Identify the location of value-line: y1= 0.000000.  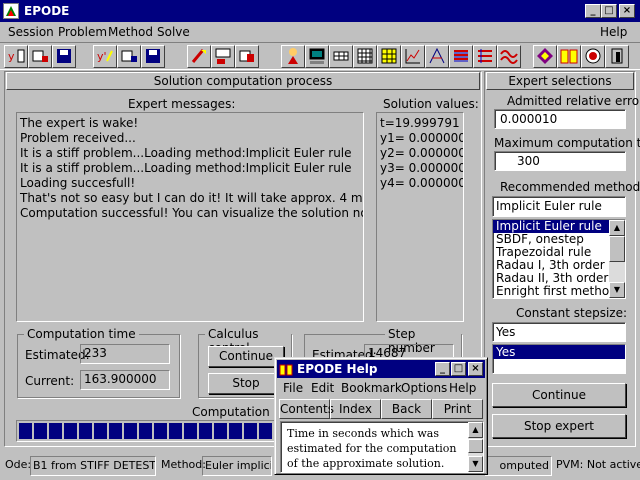
(422, 138).